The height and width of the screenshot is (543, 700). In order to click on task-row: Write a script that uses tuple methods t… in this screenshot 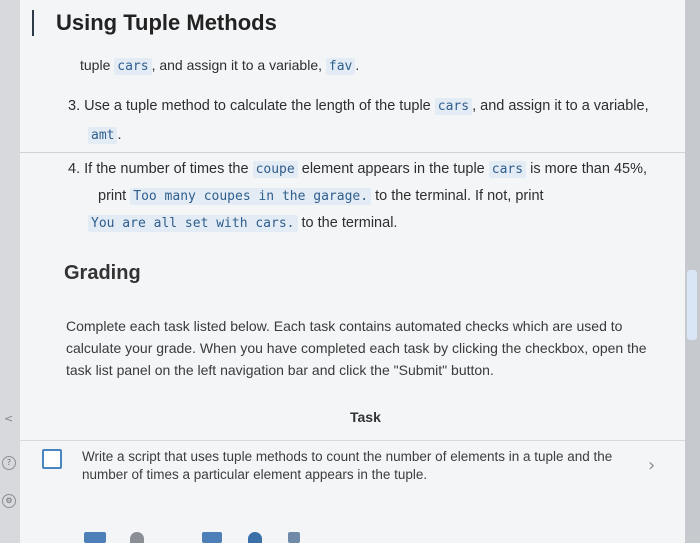, I will do `click(352, 468)`.